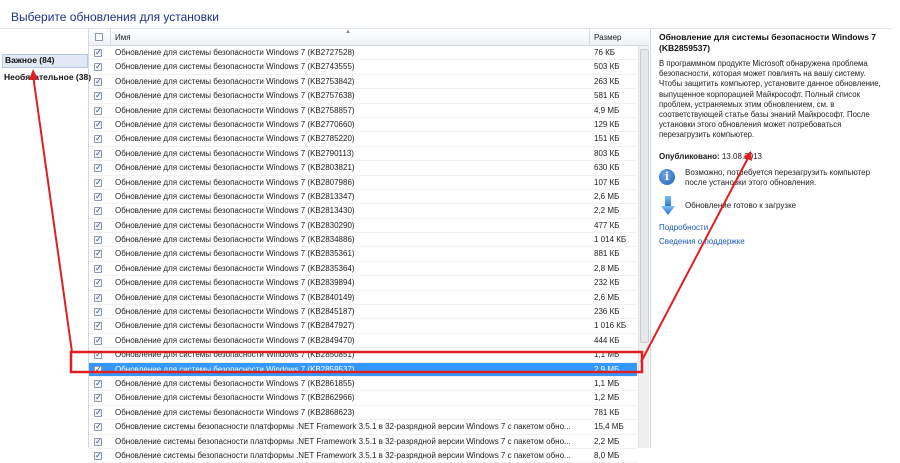 This screenshot has width=900, height=463. What do you see at coordinates (644, 196) in the screenshot?
I see `scrollbar-thumb` at bounding box center [644, 196].